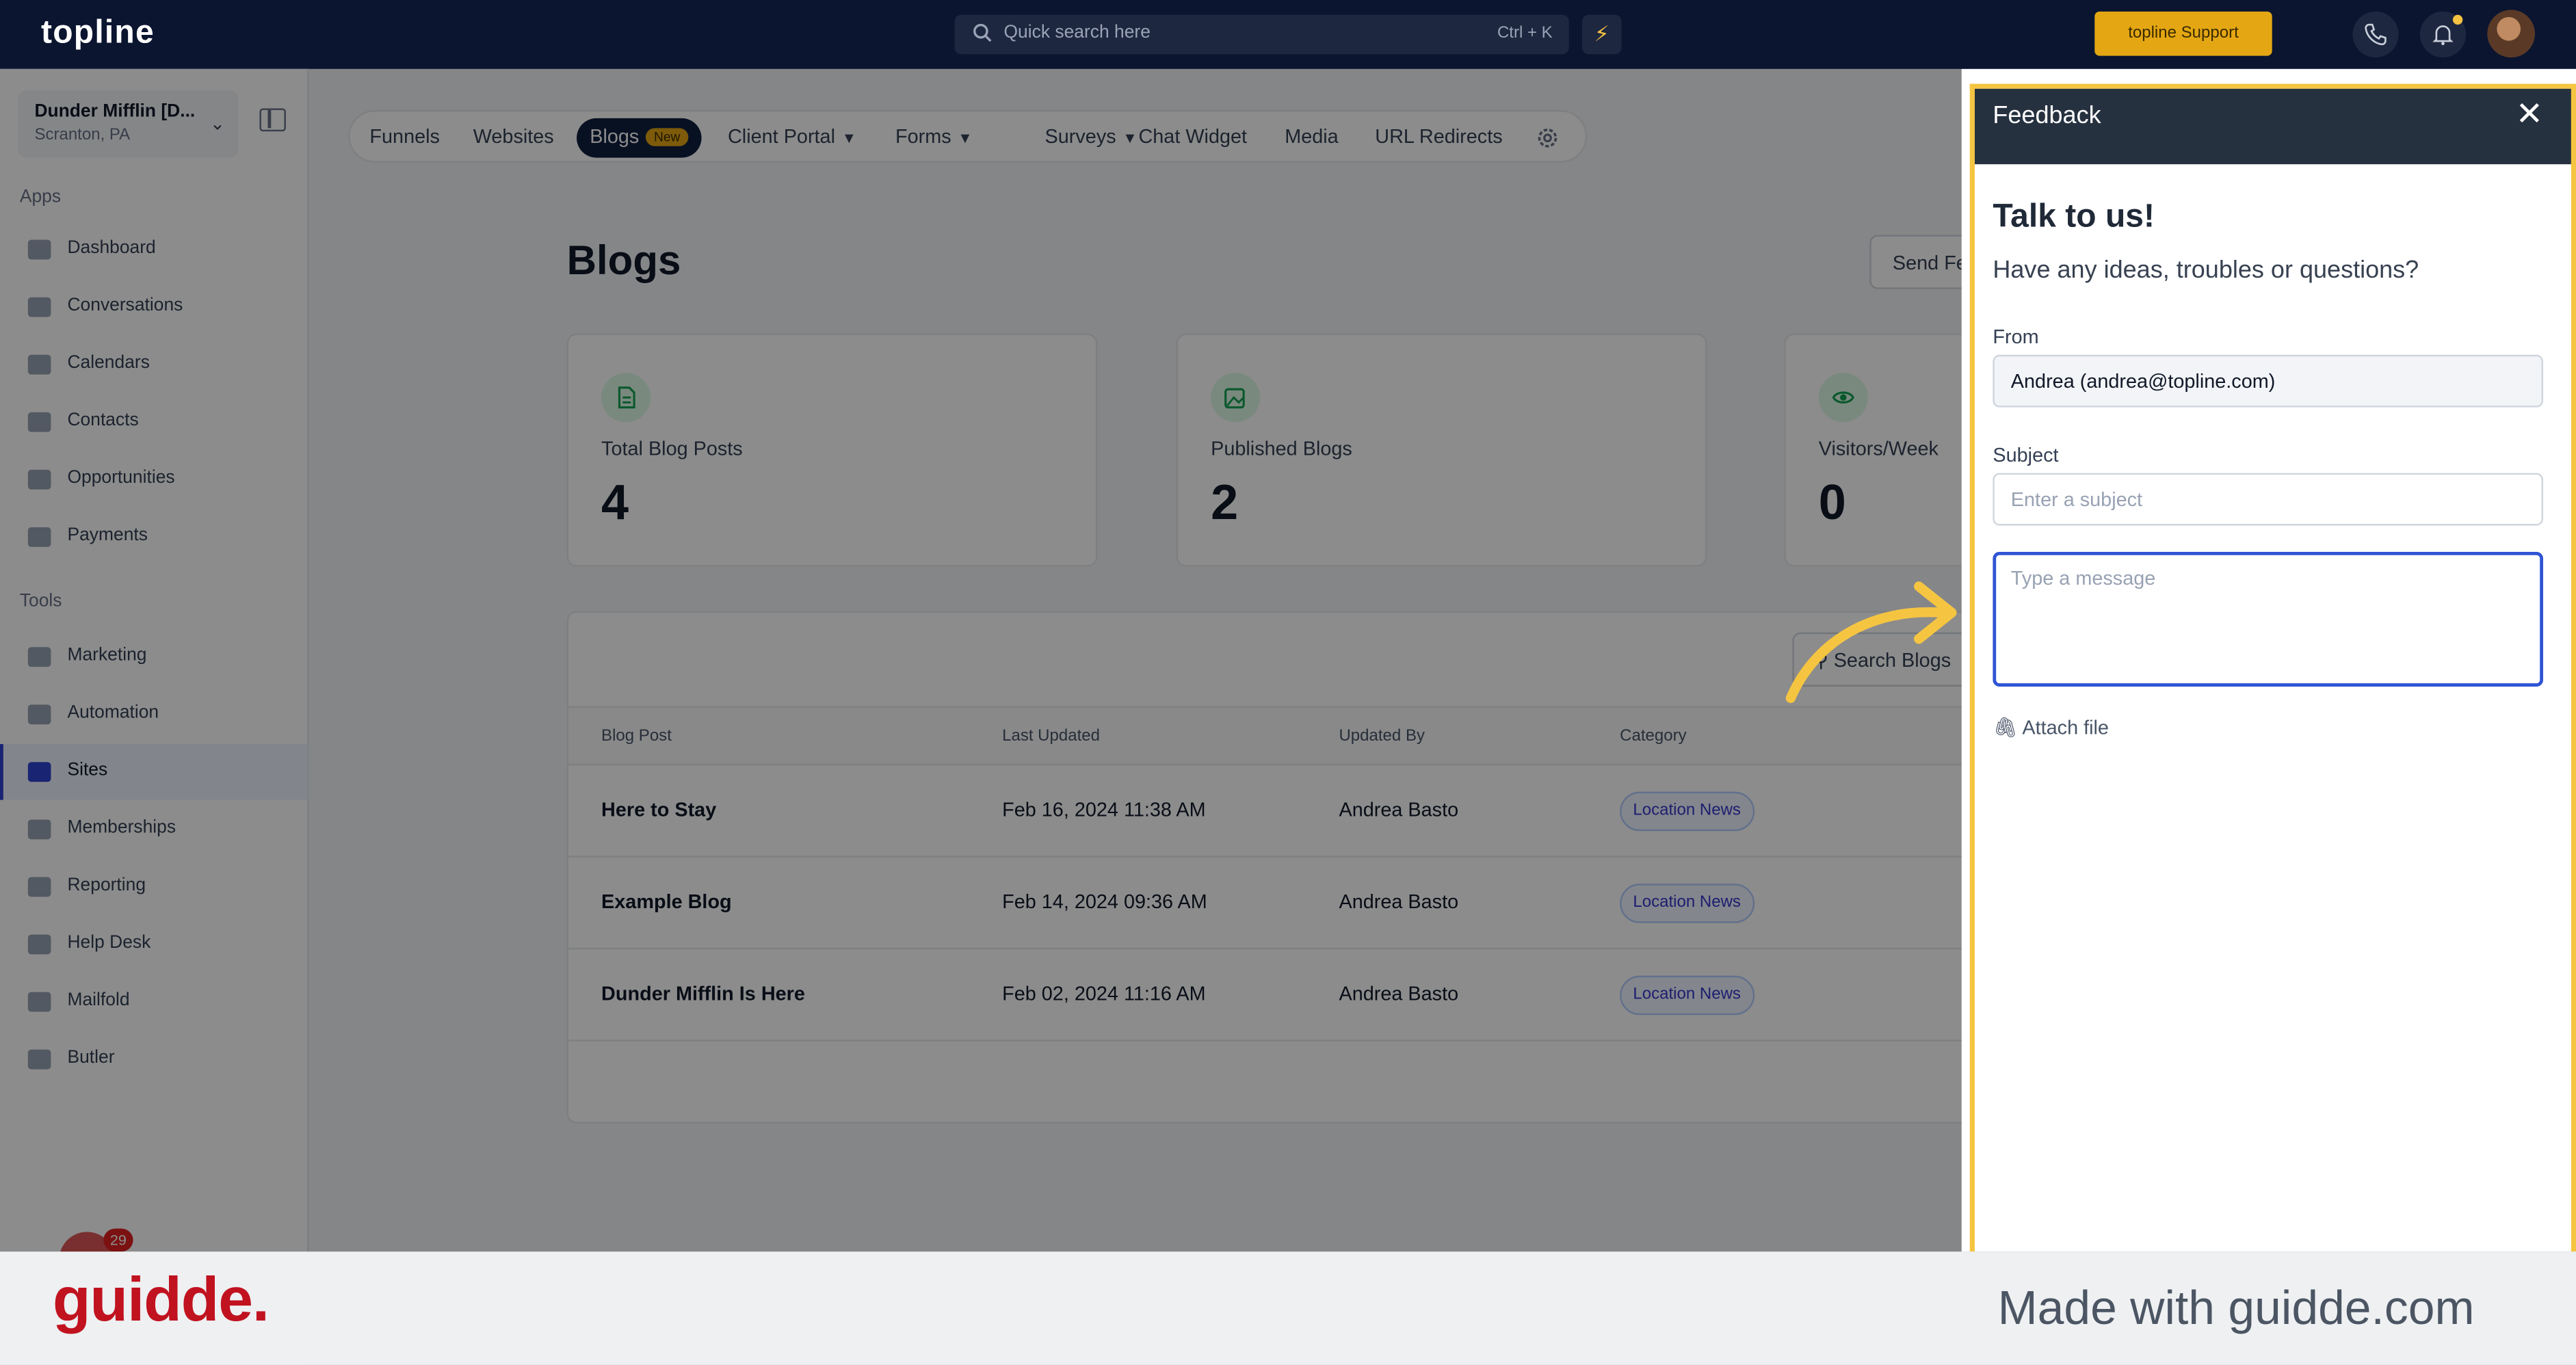 This screenshot has height=1365, width=2576. What do you see at coordinates (2268, 381) in the screenshot?
I see `from-field` at bounding box center [2268, 381].